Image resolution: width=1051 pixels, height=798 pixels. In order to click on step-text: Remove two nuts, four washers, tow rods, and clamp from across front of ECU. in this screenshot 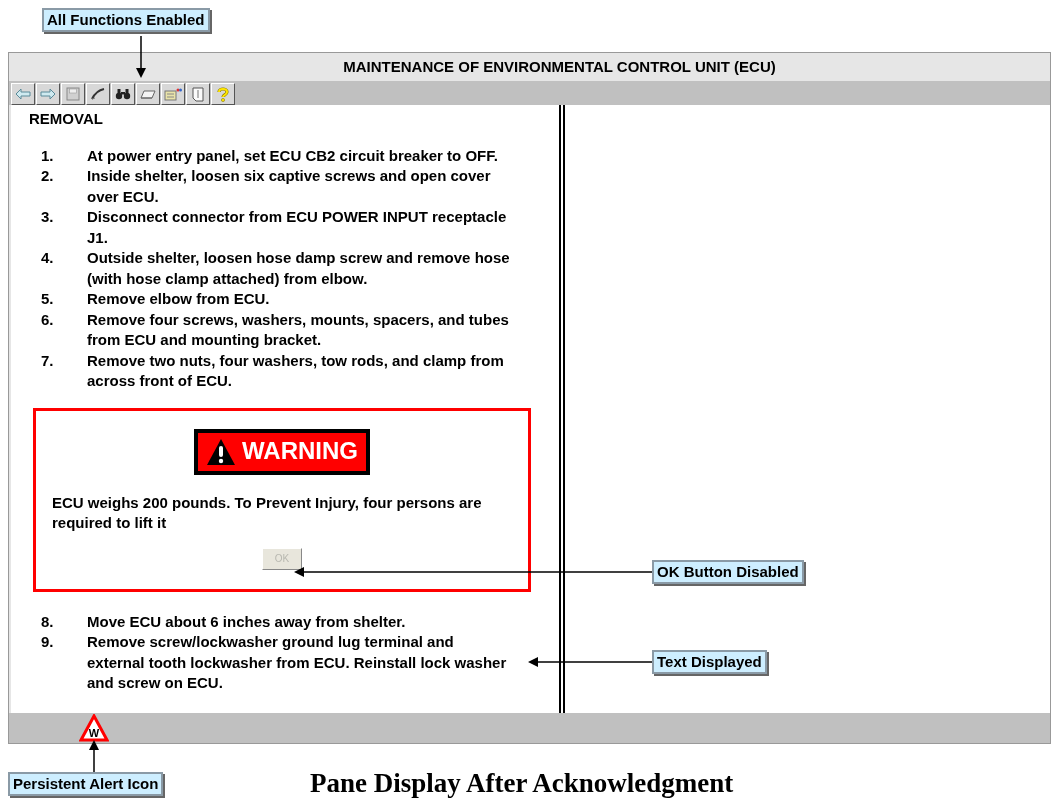, I will do `click(296, 370)`.